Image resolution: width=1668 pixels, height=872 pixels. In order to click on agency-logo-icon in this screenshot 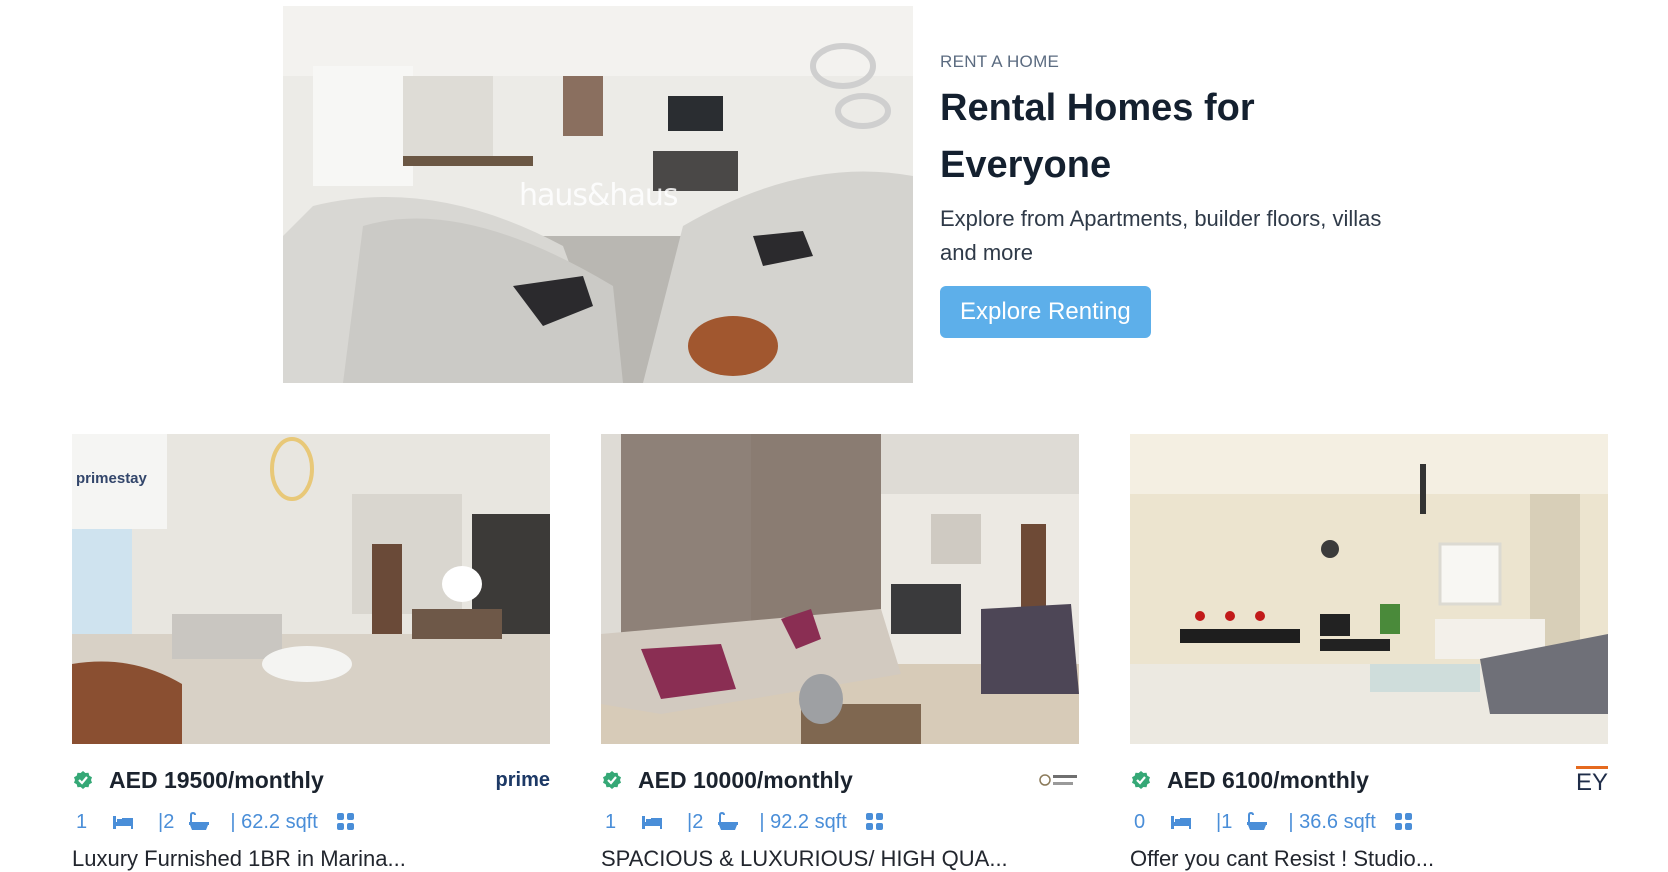, I will do `click(1058, 780)`.